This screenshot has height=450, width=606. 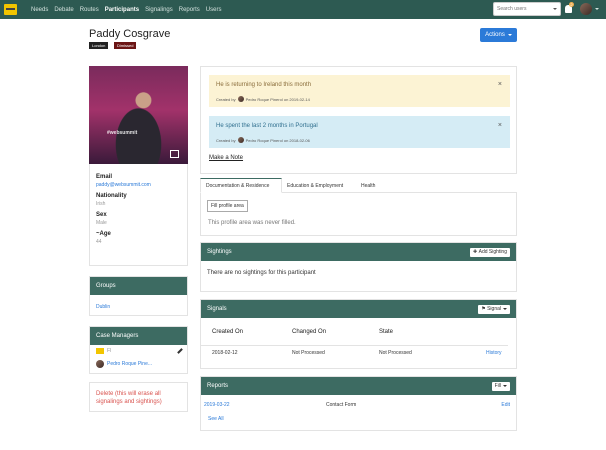 I want to click on nationality-label: Nationality, so click(x=111, y=196).